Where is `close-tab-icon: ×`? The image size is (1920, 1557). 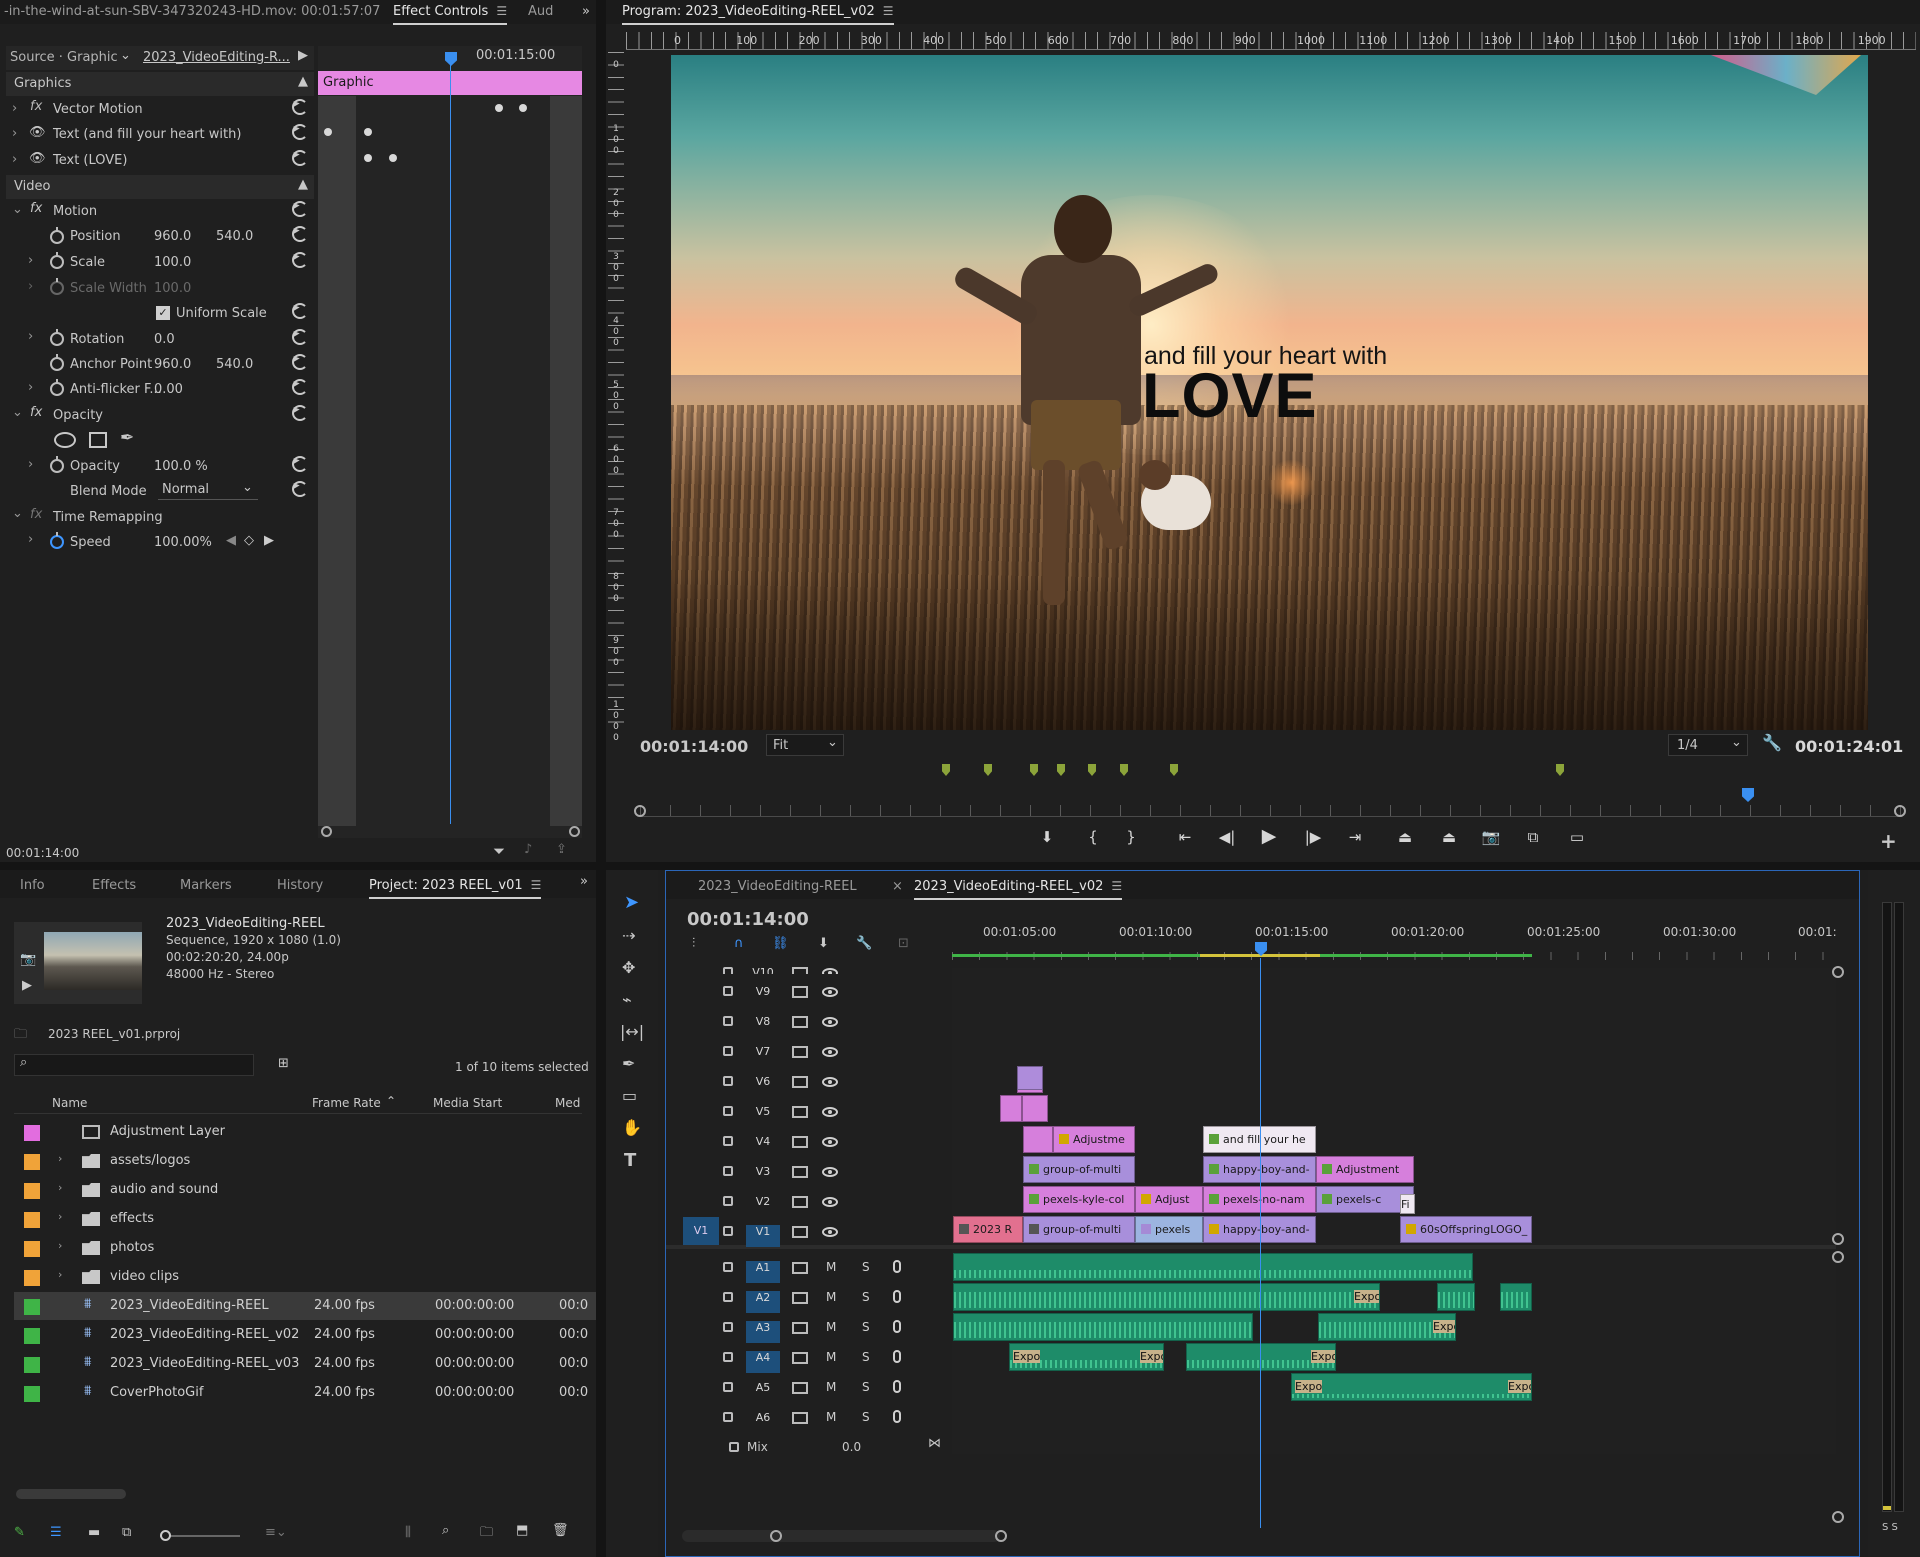
close-tab-icon: × is located at coordinates (897, 886).